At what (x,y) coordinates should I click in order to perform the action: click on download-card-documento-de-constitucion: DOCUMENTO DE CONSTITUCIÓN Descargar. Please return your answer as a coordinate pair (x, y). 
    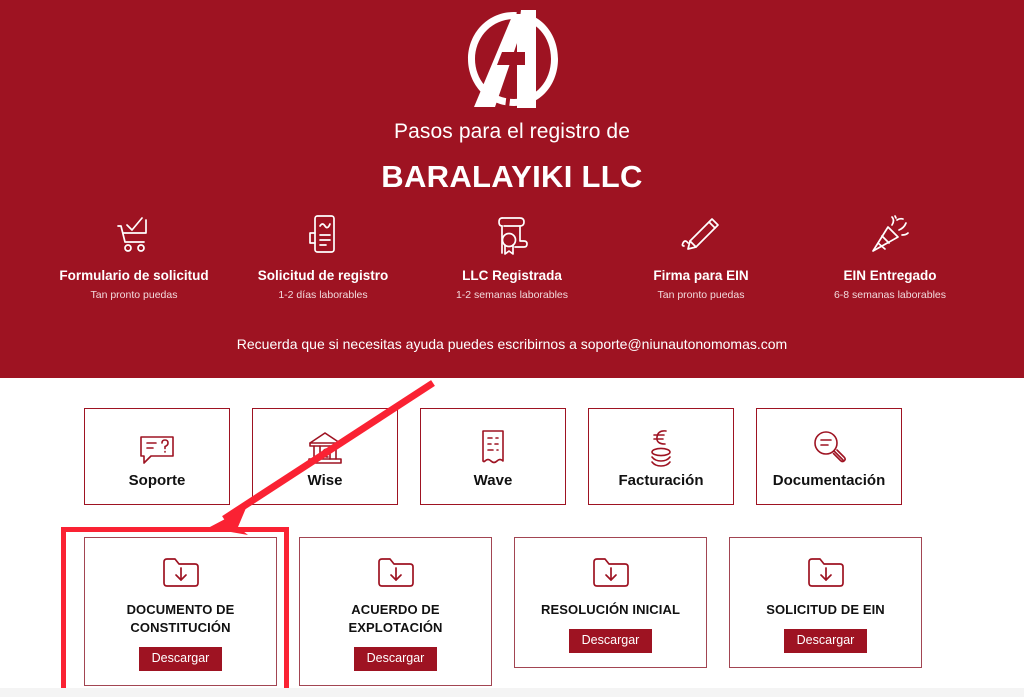
    Looking at the image, I should click on (180, 611).